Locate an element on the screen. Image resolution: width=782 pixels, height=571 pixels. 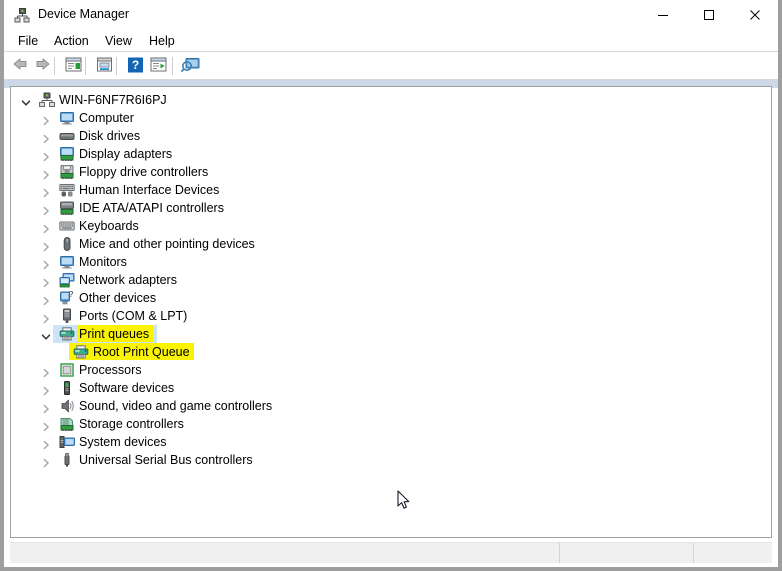
computer-root-icon is located at coordinates (47, 100).